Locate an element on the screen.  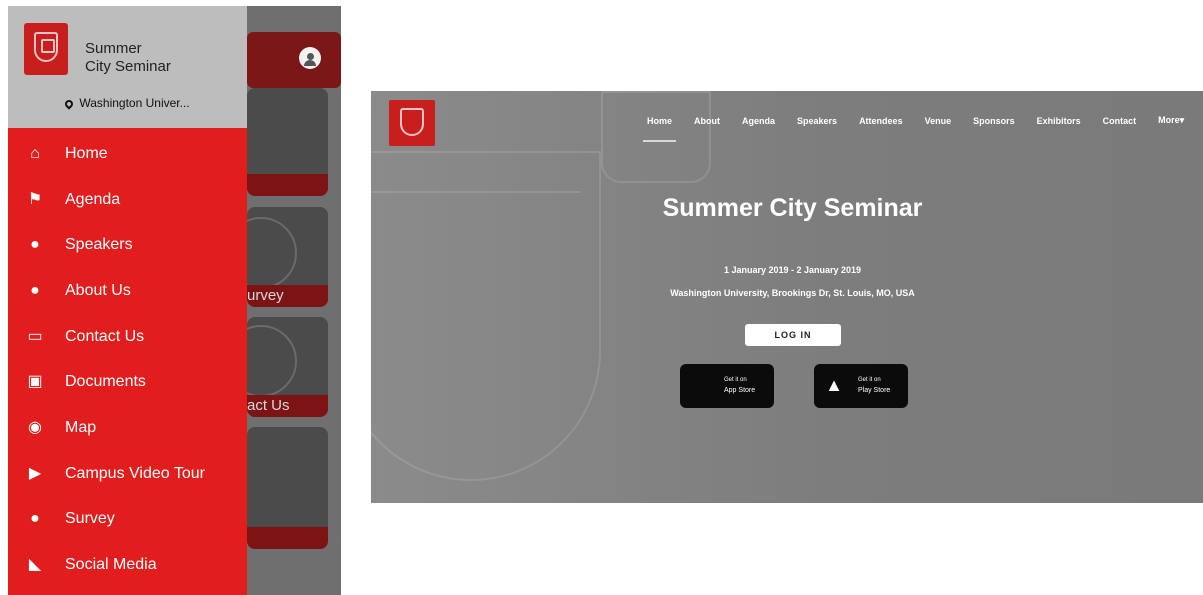
tile-label: act Us is located at coordinates (268, 405).